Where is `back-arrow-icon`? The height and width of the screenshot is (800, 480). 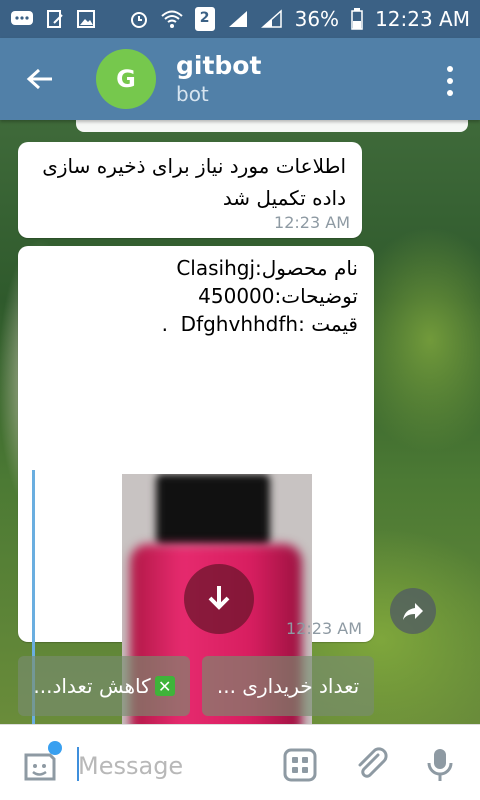 back-arrow-icon is located at coordinates (39, 79).